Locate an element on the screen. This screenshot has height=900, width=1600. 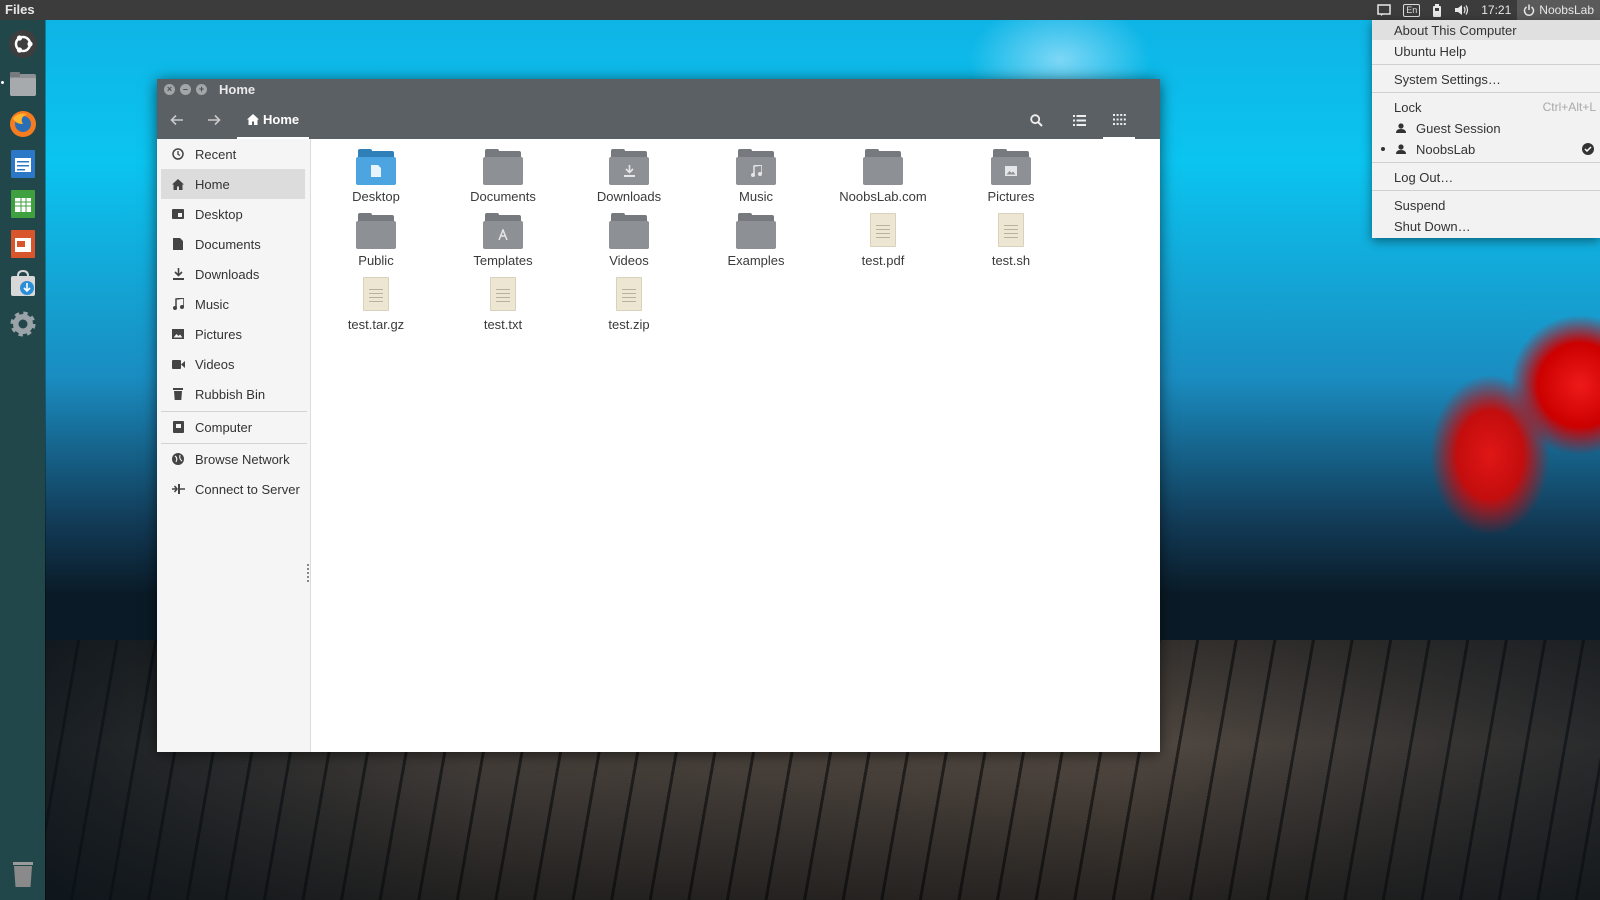
launcher-impress-button is located at coordinates (23, 244).